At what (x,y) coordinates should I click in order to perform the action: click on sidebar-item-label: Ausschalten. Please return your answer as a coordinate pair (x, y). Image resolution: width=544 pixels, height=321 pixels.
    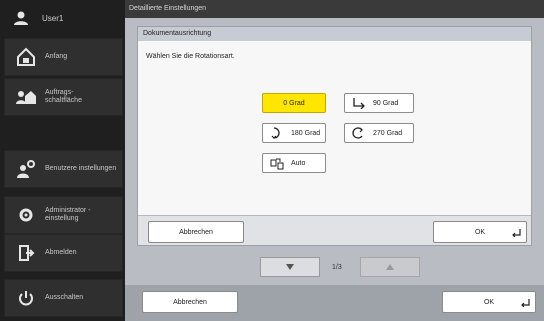
    Looking at the image, I should click on (64, 297).